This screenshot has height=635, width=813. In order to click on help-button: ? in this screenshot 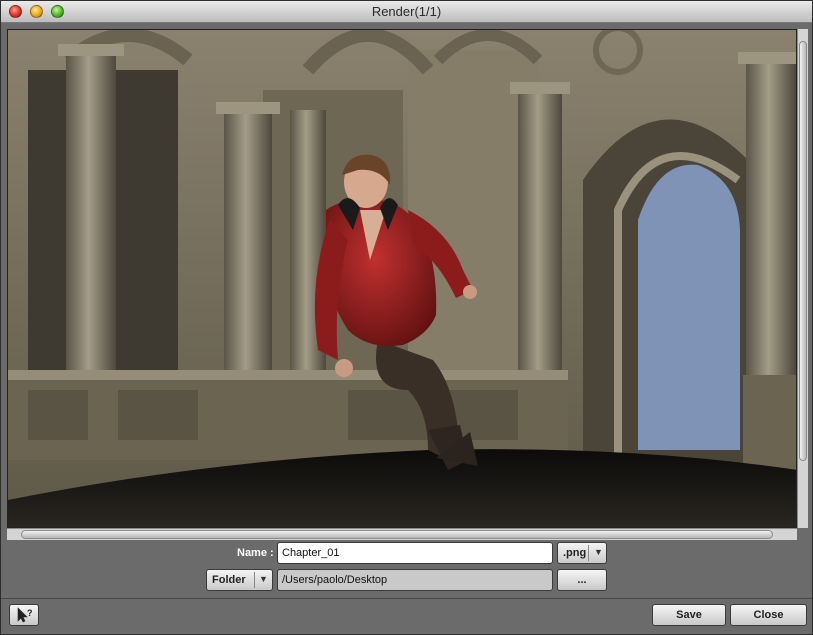, I will do `click(24, 615)`.